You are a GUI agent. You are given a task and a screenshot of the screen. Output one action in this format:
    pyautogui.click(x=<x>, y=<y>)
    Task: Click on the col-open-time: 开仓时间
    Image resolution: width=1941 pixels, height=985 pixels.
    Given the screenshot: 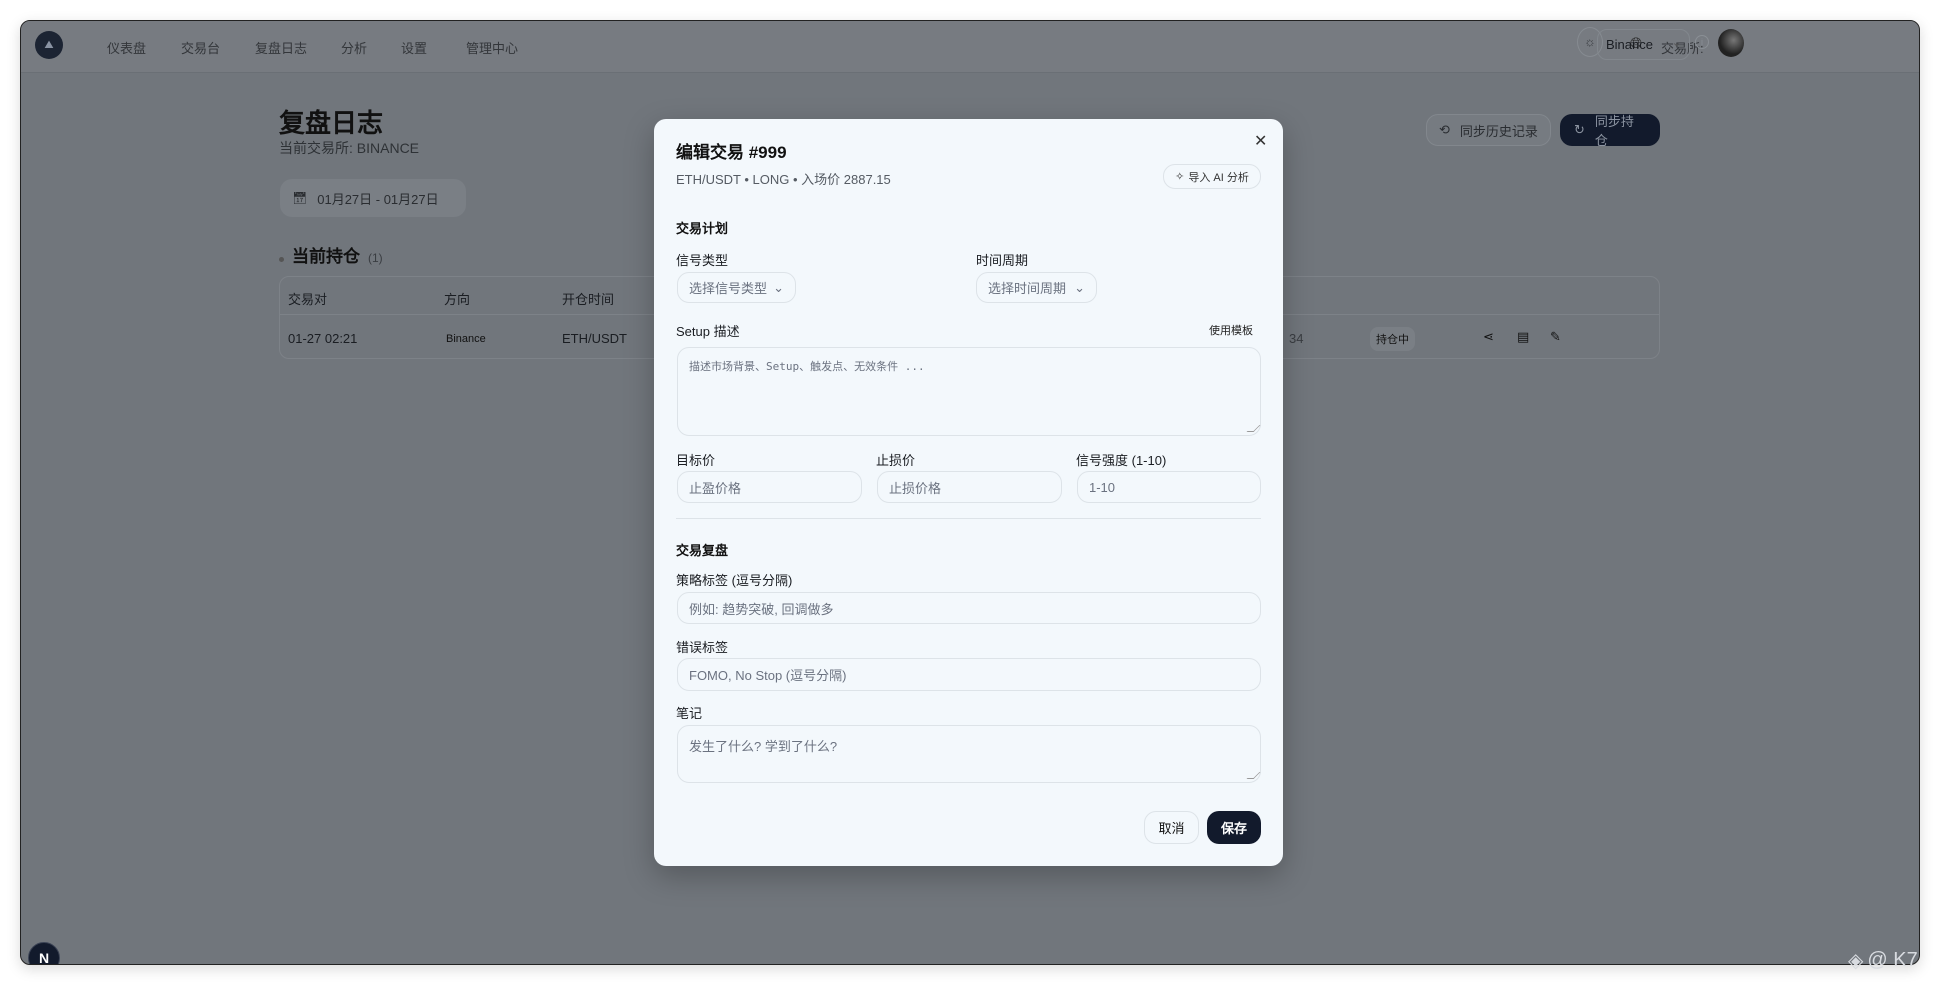 What is the action you would take?
    pyautogui.click(x=588, y=299)
    